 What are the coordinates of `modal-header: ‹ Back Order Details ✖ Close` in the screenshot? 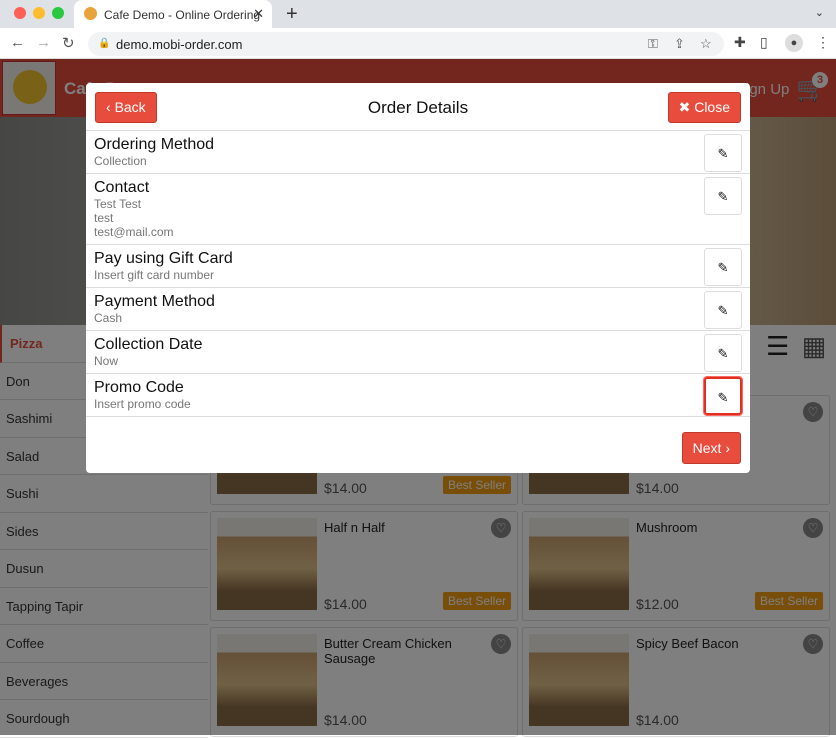 It's located at (418, 107).